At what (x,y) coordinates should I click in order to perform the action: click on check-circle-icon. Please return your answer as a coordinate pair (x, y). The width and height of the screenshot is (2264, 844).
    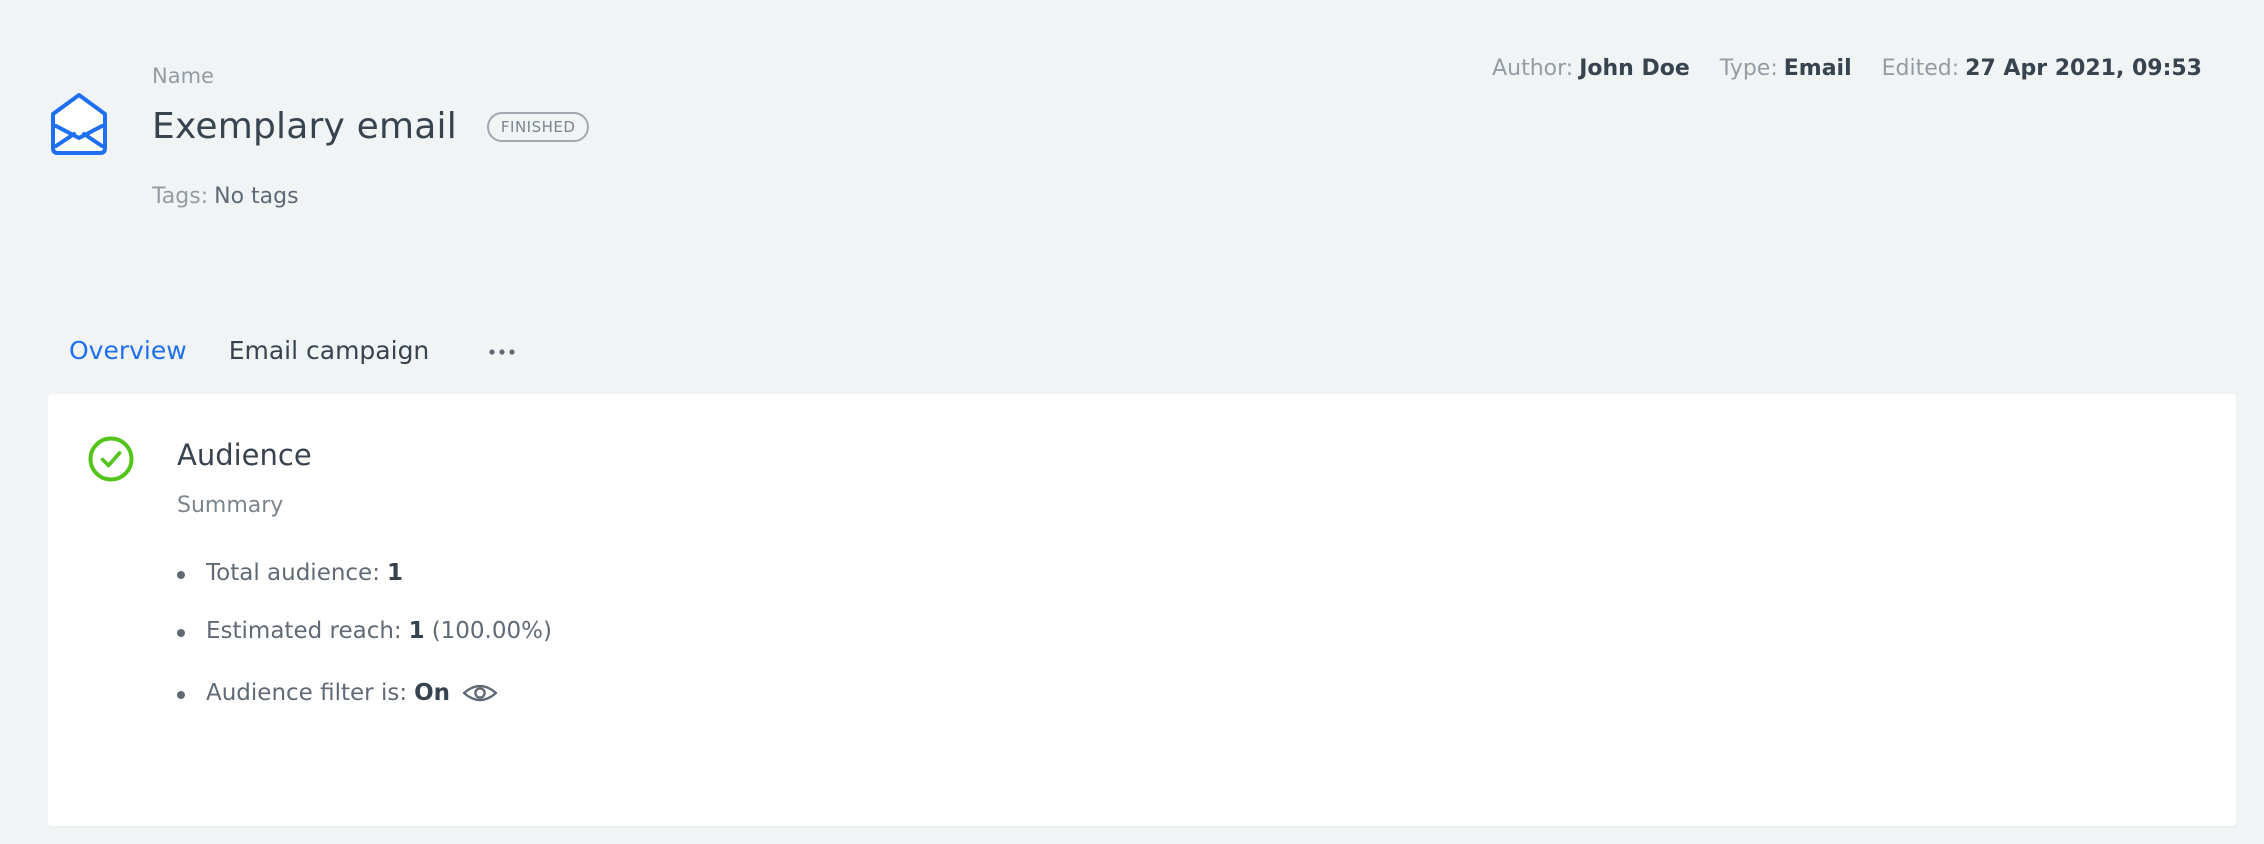
    Looking at the image, I should click on (111, 459).